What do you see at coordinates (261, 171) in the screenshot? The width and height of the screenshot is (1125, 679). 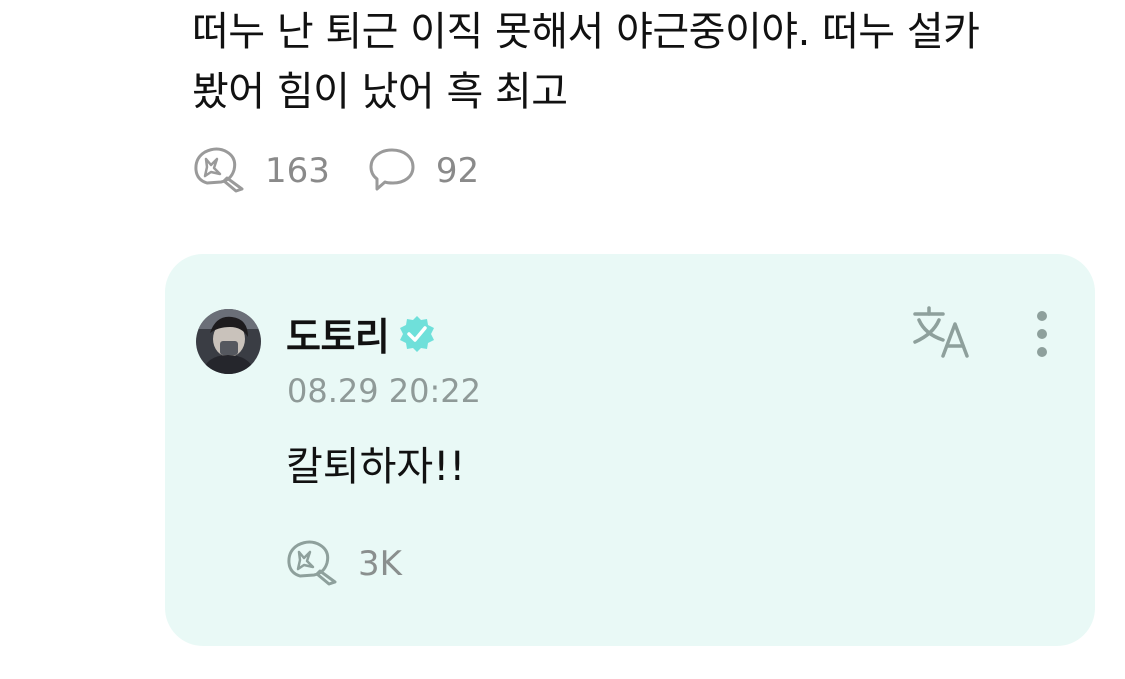 I see `post-like-button: 163` at bounding box center [261, 171].